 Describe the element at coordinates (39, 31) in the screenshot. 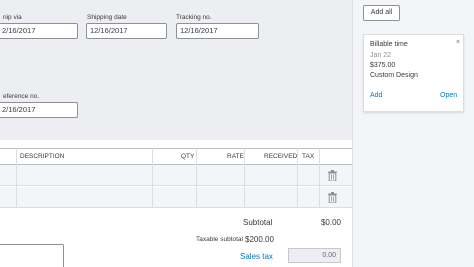

I see `ship-via-field: 2/16/2017` at that location.